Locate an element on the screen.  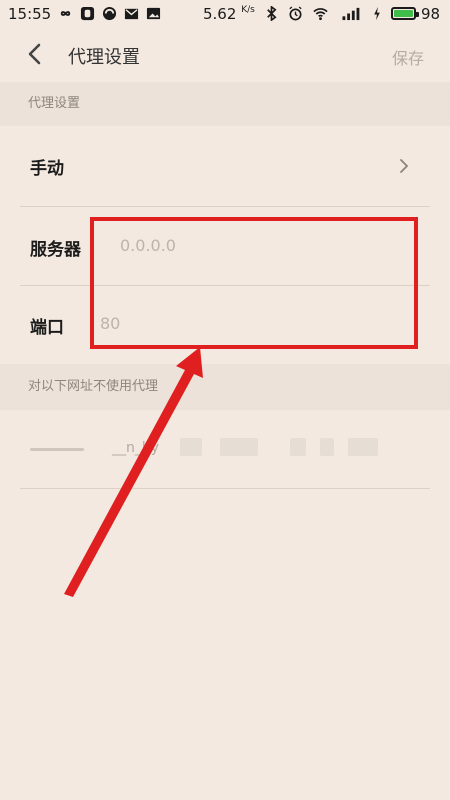
blurred-url-text is located at coordinates (210, 449).